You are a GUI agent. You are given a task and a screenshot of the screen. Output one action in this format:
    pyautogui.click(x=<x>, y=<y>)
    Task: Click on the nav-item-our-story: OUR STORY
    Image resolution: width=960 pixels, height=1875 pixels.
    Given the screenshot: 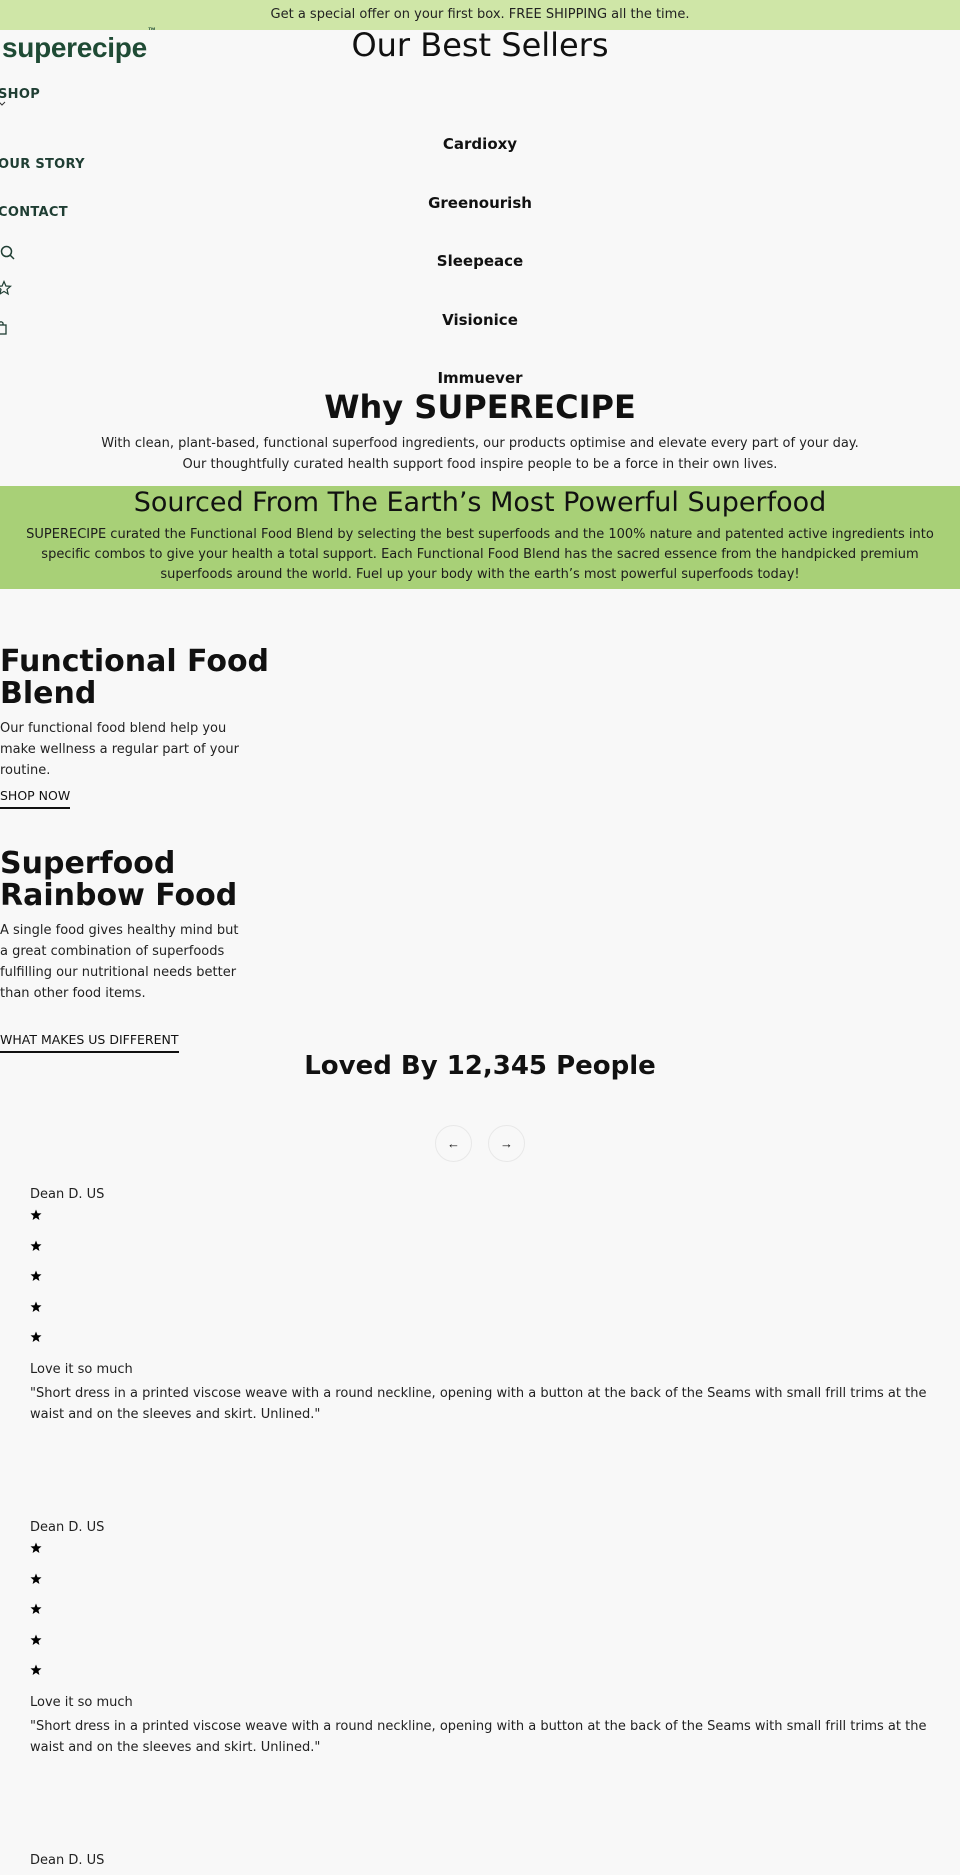 What is the action you would take?
    pyautogui.click(x=42, y=164)
    